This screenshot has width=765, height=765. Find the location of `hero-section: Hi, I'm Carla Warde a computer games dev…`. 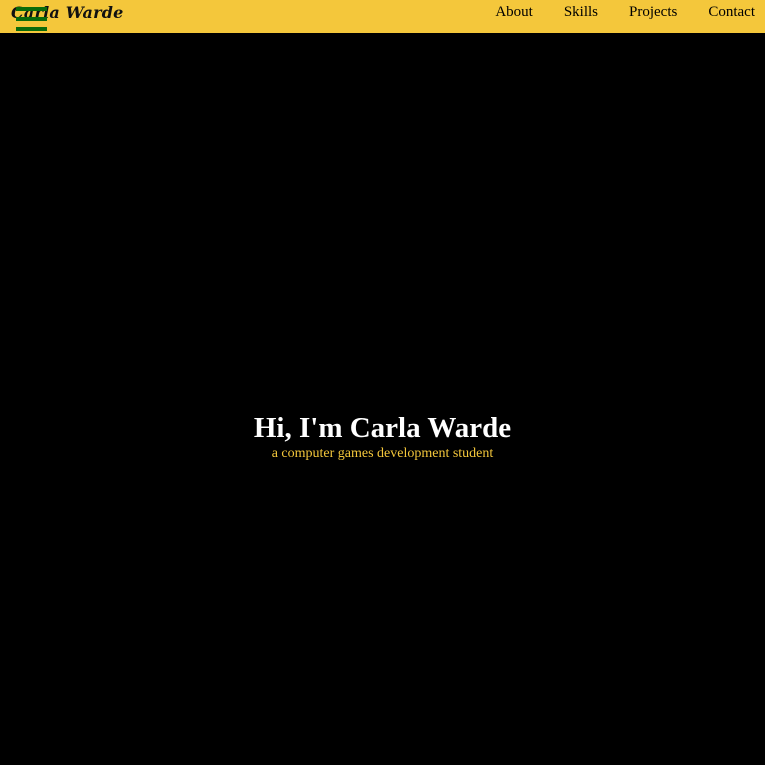

hero-section: Hi, I'm Carla Warde a computer games dev… is located at coordinates (382, 436).